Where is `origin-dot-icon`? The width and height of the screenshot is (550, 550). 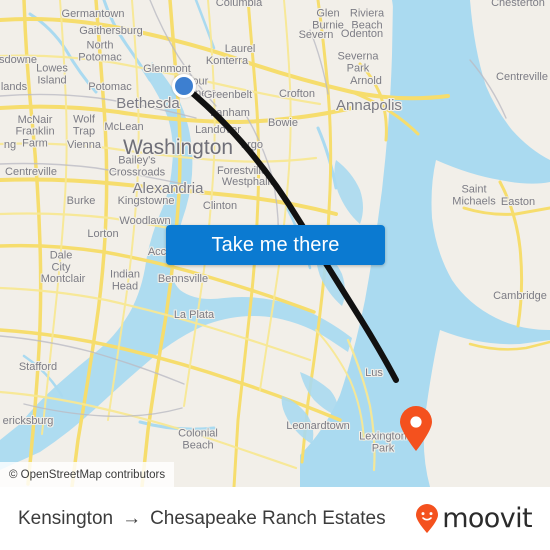 origin-dot-icon is located at coordinates (184, 86).